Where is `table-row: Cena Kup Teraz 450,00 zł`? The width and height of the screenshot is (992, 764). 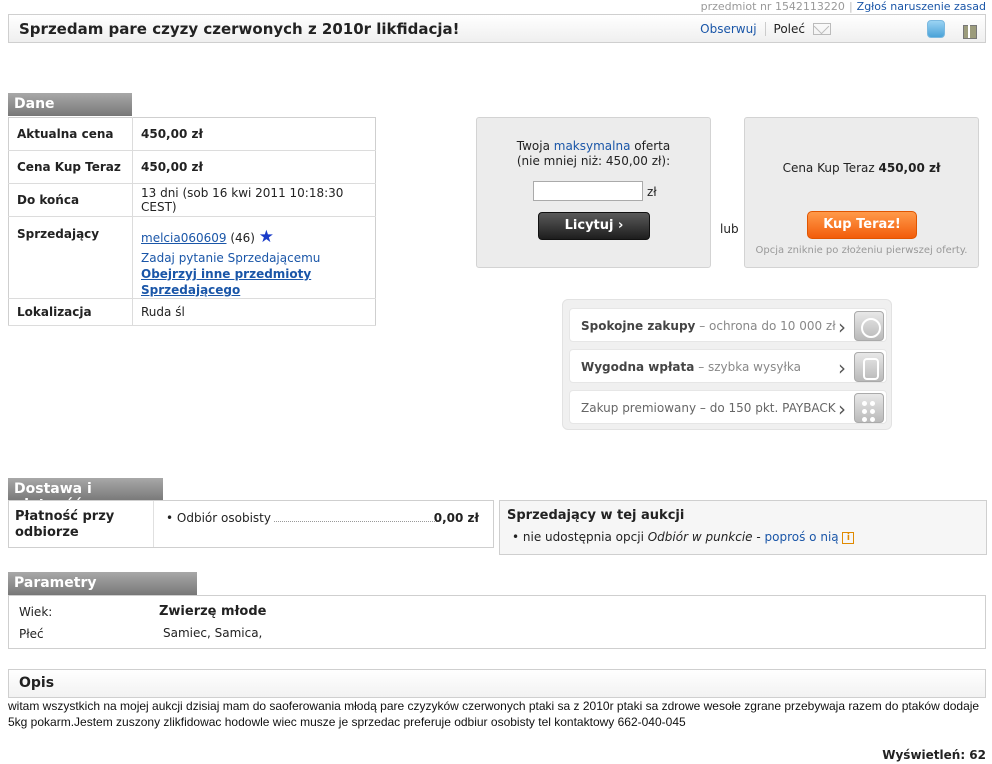
table-row: Cena Kup Teraz 450,00 zł is located at coordinates (192, 167).